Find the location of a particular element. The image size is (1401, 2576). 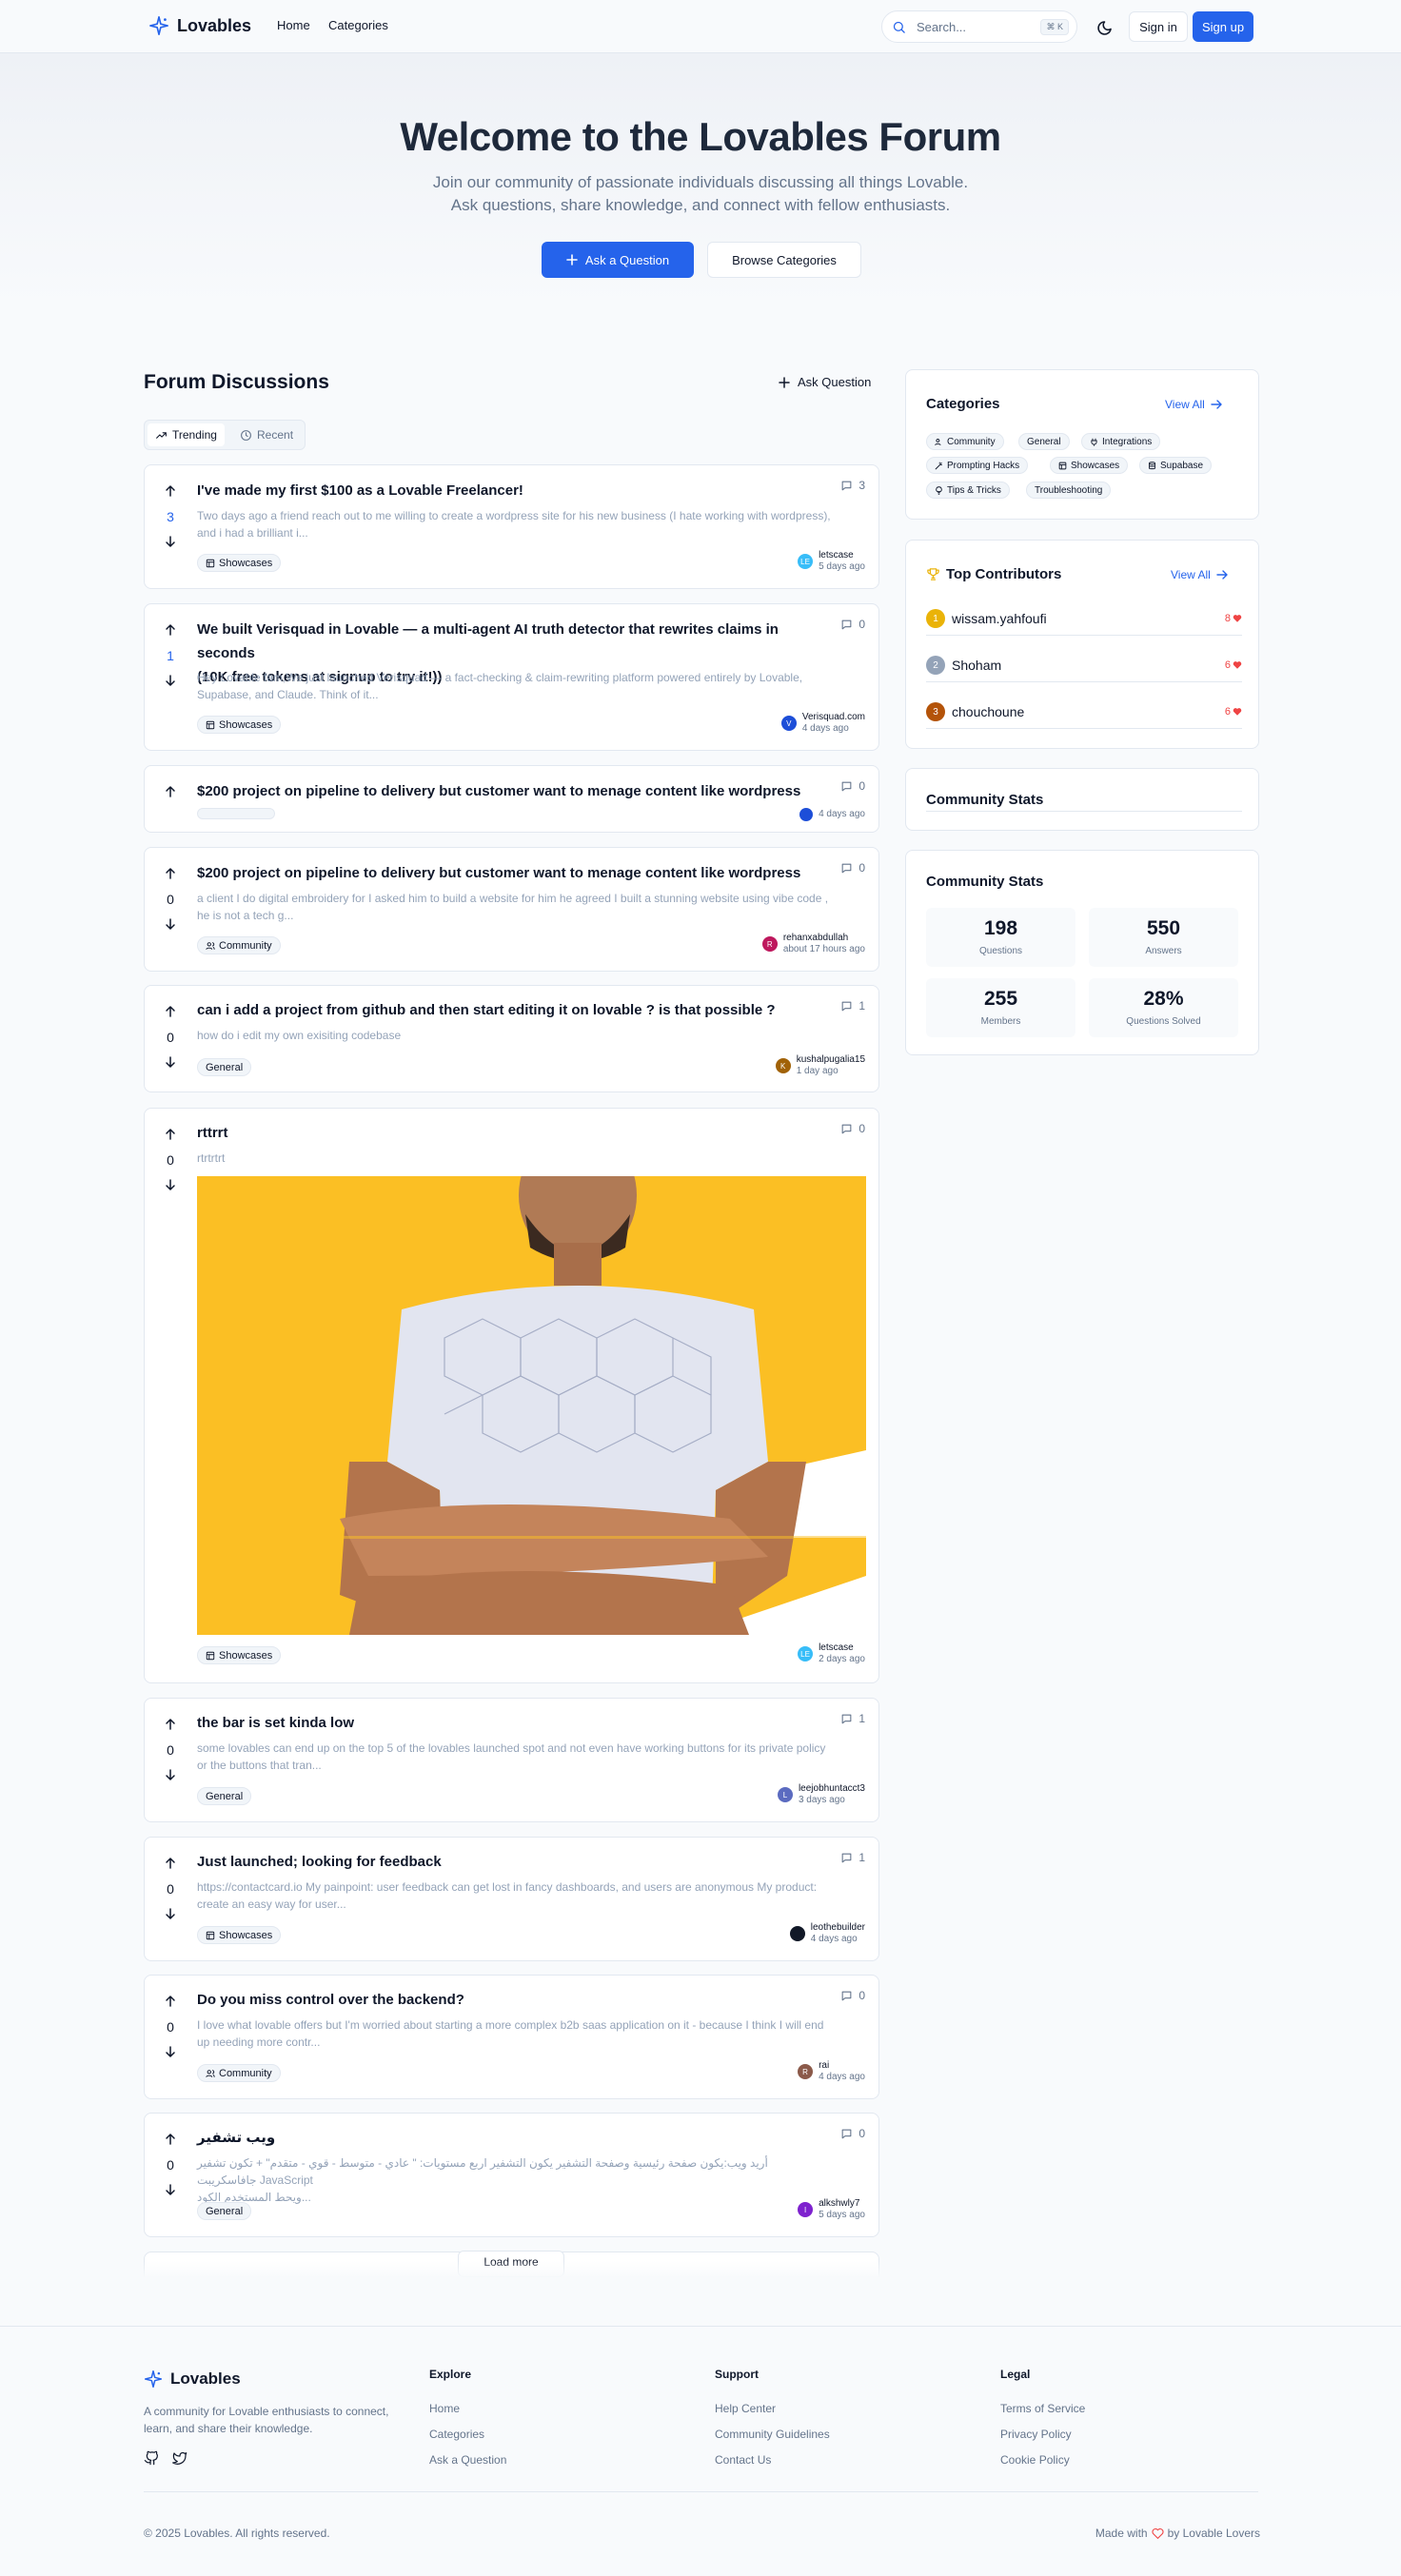

sign-up-button: Sign up is located at coordinates (1223, 26).